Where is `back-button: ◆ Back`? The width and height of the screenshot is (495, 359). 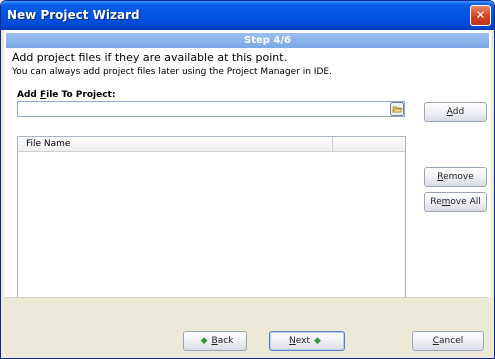 back-button: ◆ Back is located at coordinates (215, 341).